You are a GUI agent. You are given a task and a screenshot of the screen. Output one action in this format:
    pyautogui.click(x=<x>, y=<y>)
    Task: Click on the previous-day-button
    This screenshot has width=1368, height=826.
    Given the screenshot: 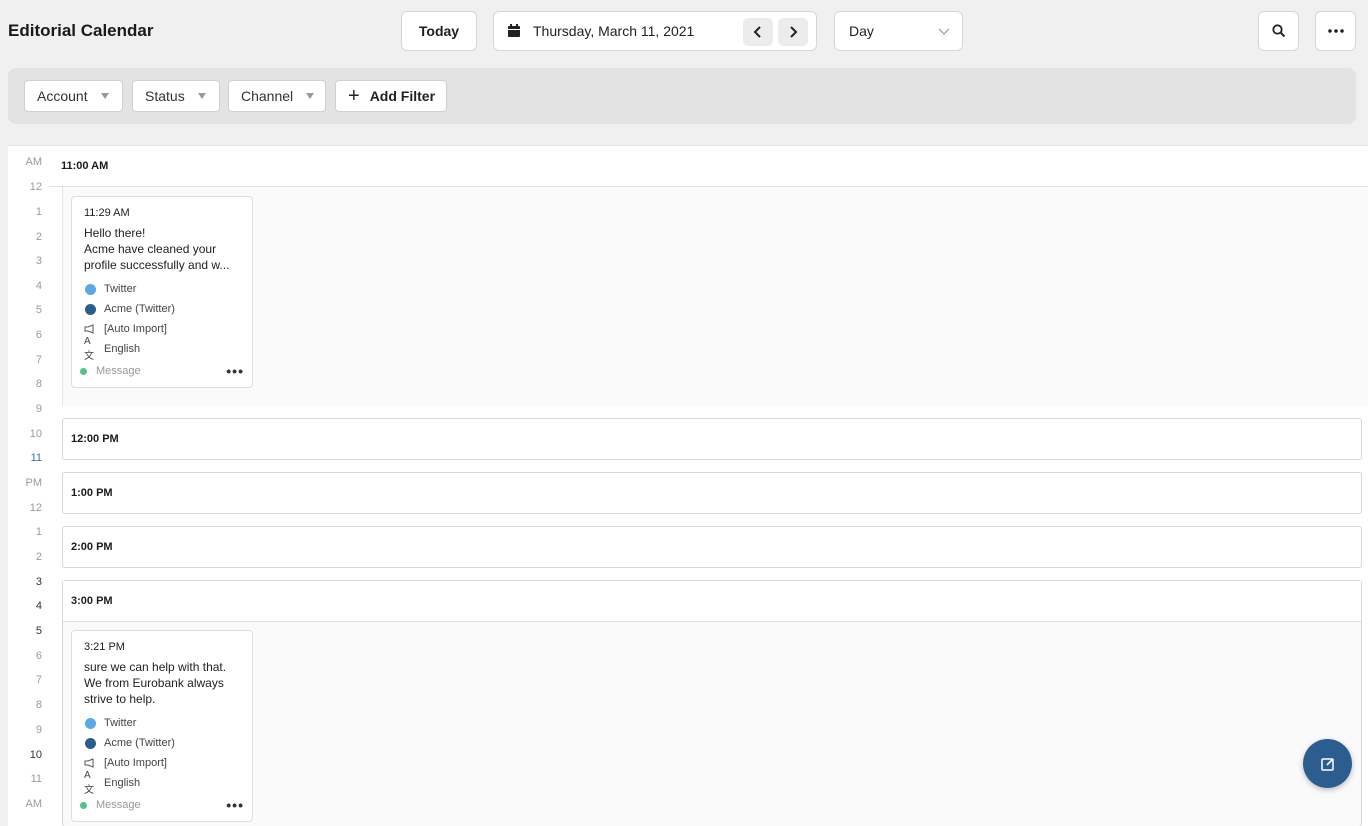 What is the action you would take?
    pyautogui.click(x=758, y=32)
    